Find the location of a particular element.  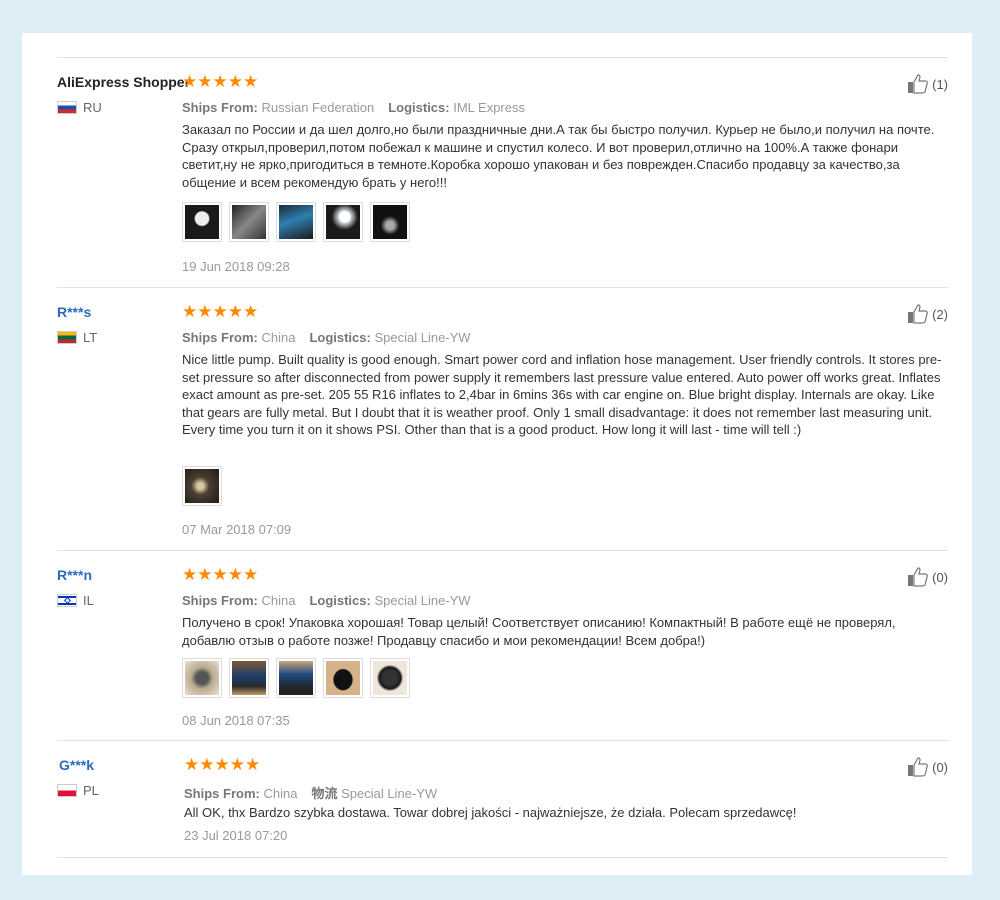

flag-ru-icon is located at coordinates (67, 107).